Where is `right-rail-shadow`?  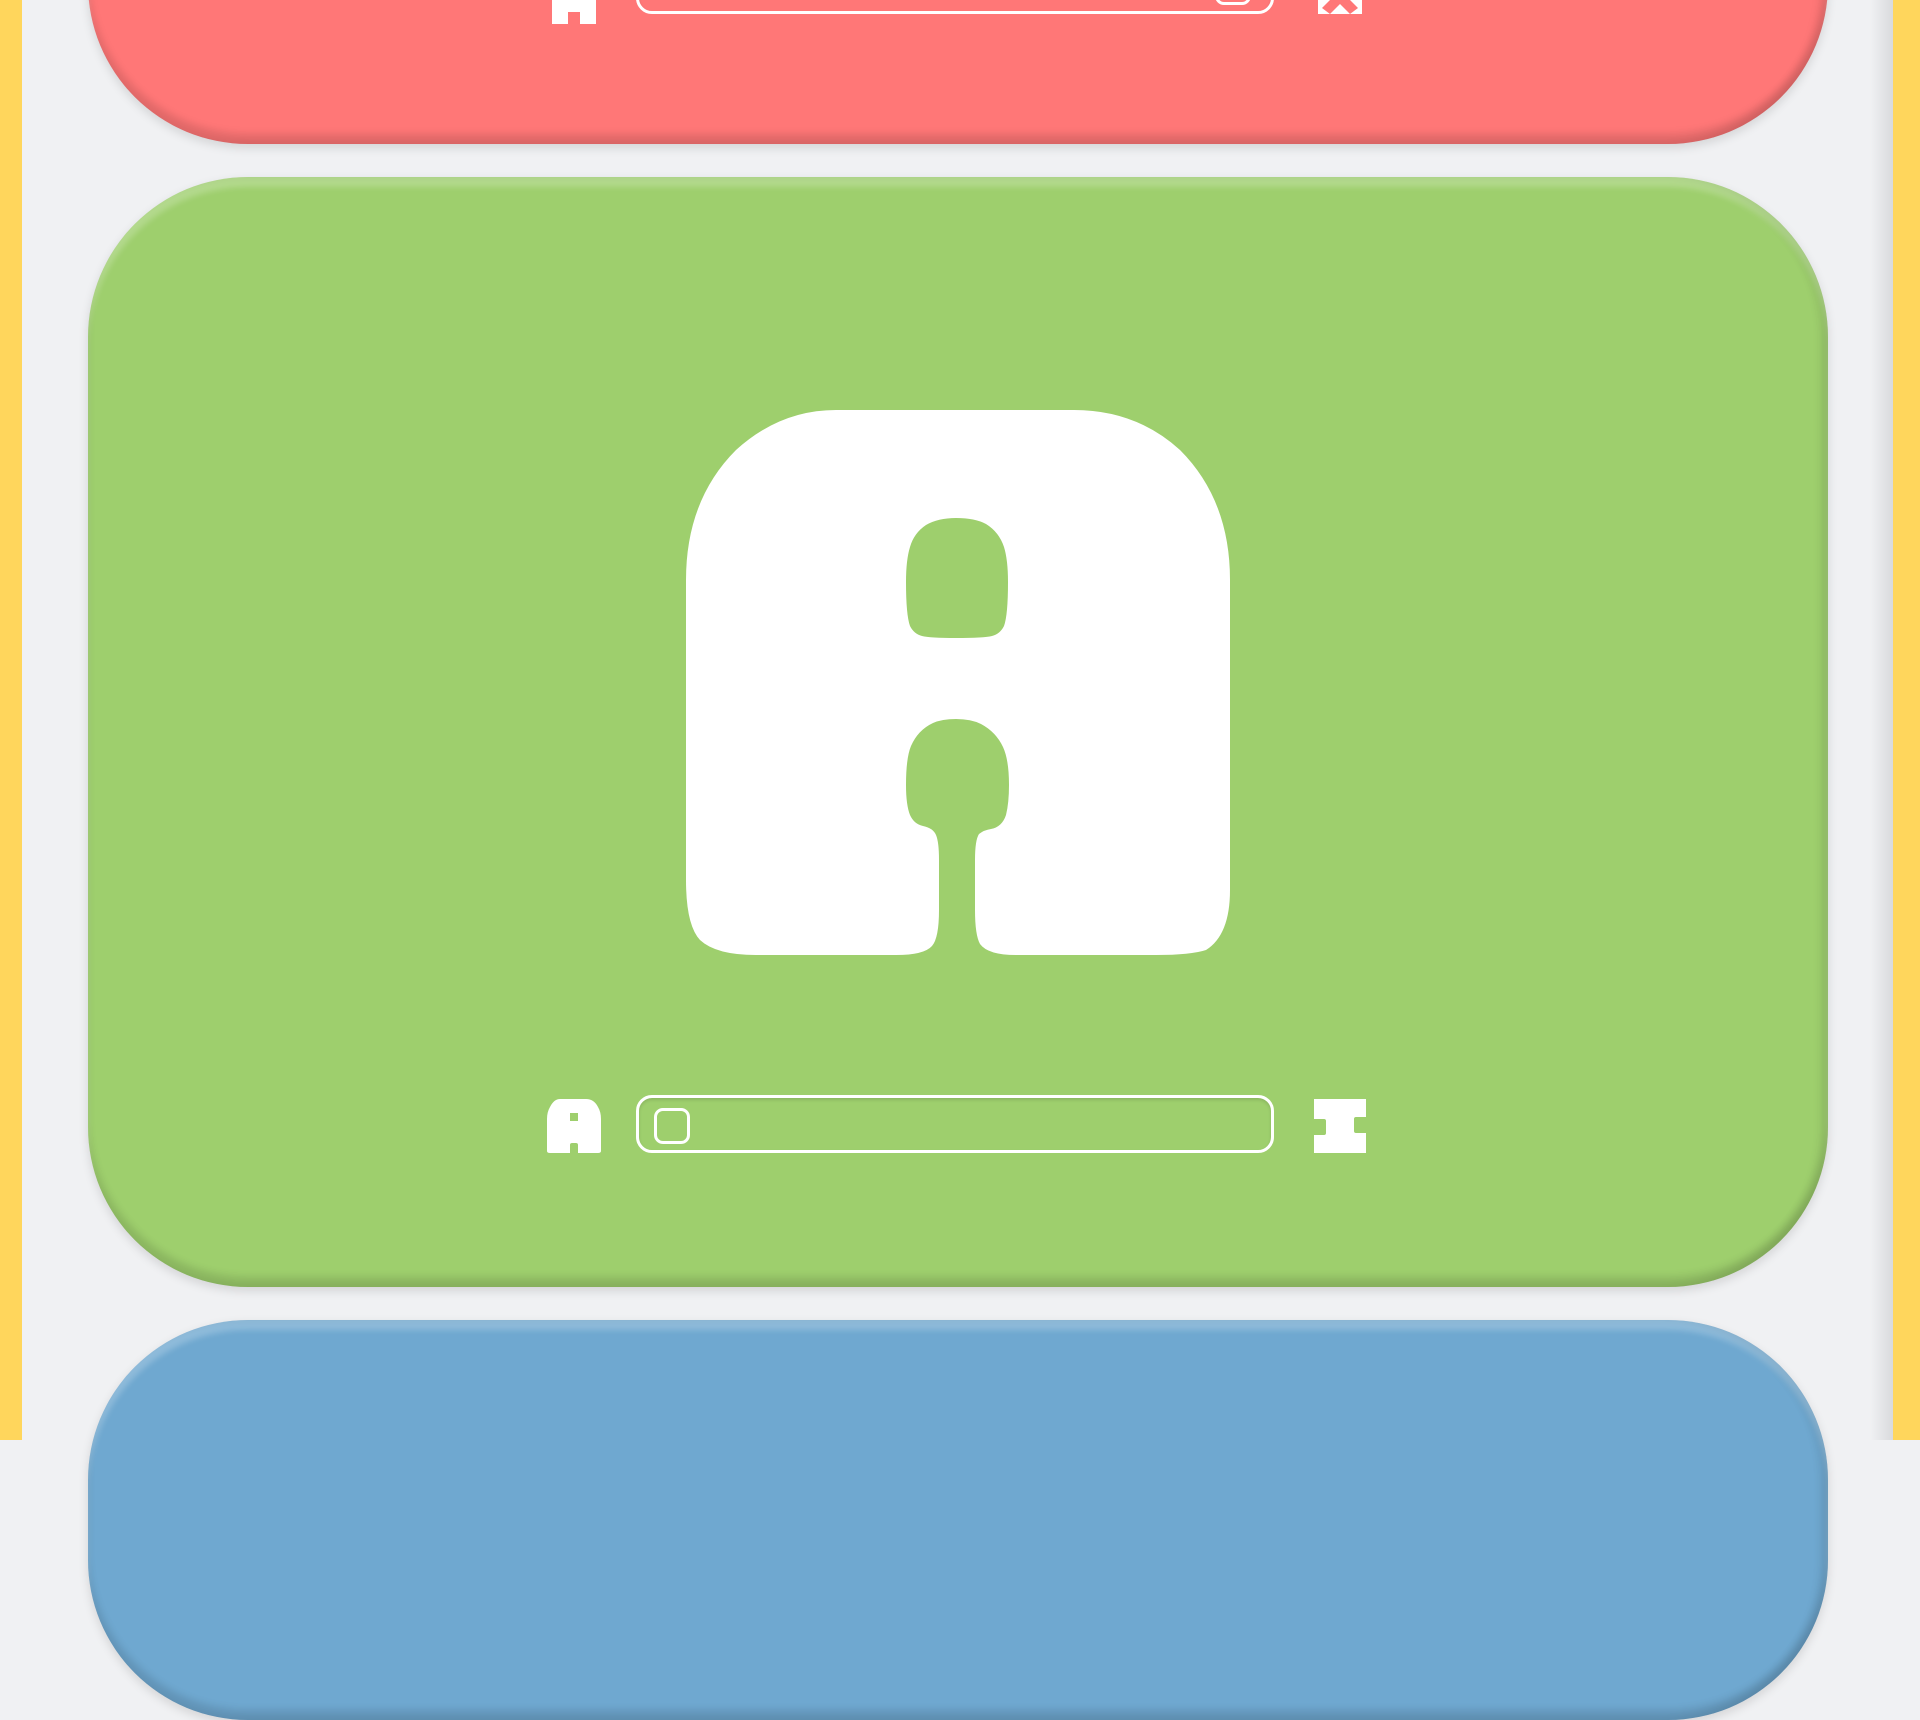
right-rail-shadow is located at coordinates (1881, 720).